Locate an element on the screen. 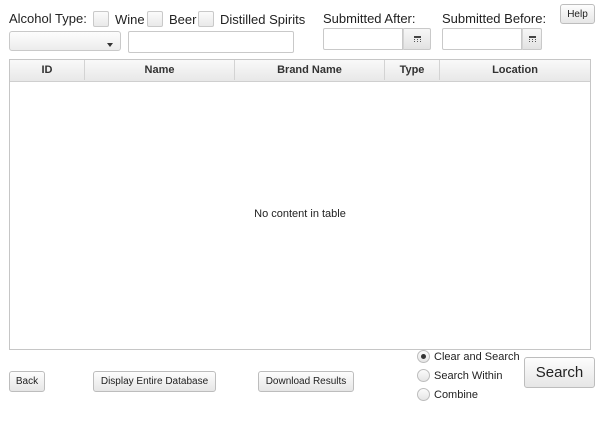  column-header-location: Location is located at coordinates (515, 70).